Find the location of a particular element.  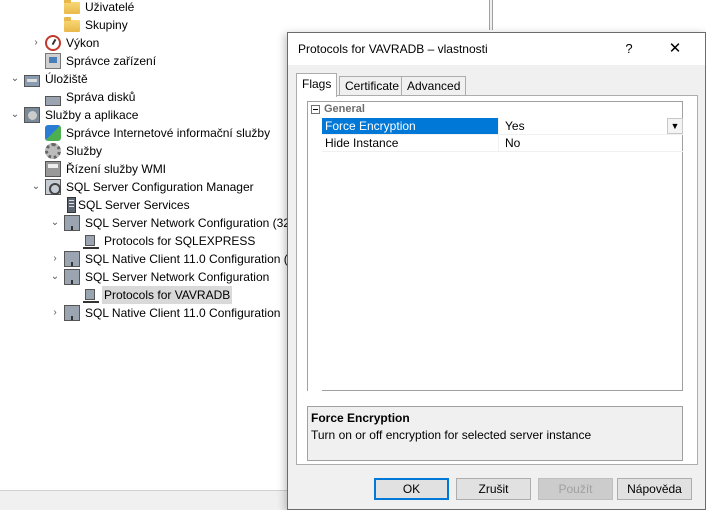

ok-button: OK is located at coordinates (411, 489).